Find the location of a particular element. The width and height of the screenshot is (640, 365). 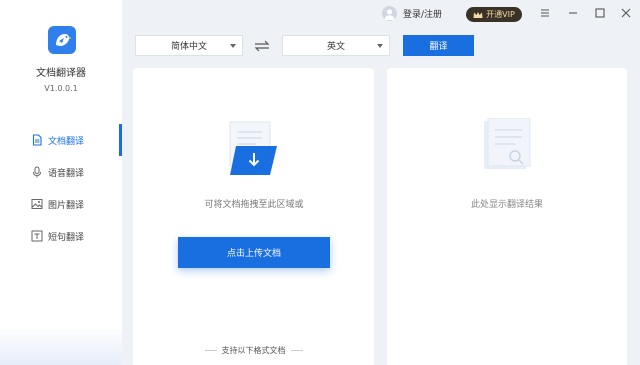

sidebar-nav: 文档翻译 语音翻译 图片翻译 短句翻译 is located at coordinates (61, 188).